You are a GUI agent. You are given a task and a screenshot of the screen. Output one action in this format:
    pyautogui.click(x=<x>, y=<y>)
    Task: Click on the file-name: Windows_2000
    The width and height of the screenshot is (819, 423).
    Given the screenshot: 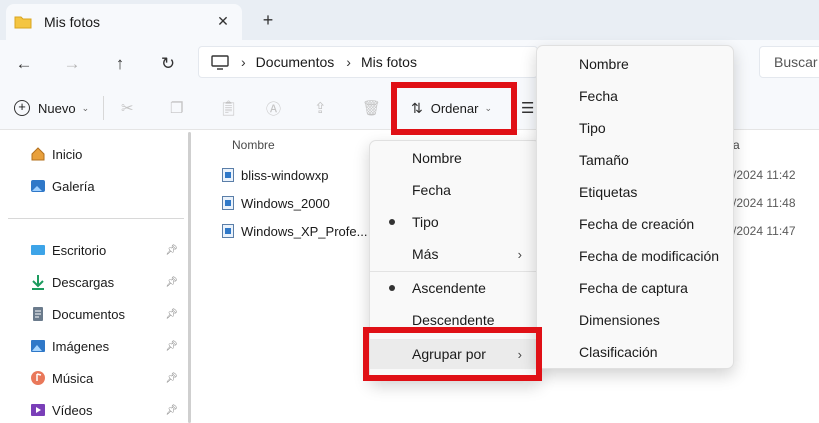 What is the action you would take?
    pyautogui.click(x=285, y=203)
    